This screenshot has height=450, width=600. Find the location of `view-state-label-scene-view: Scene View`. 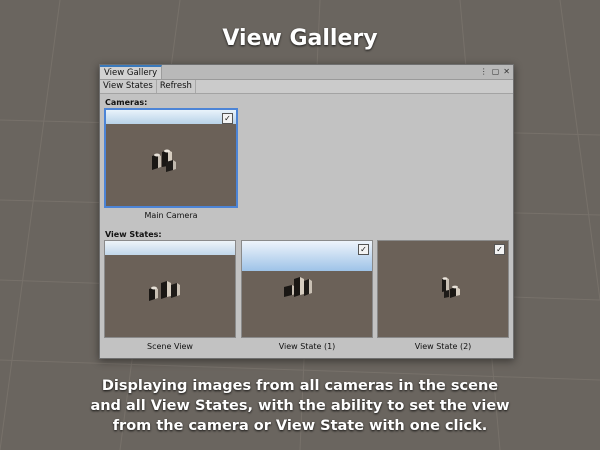

view-state-label-scene-view: Scene View is located at coordinates (170, 346).